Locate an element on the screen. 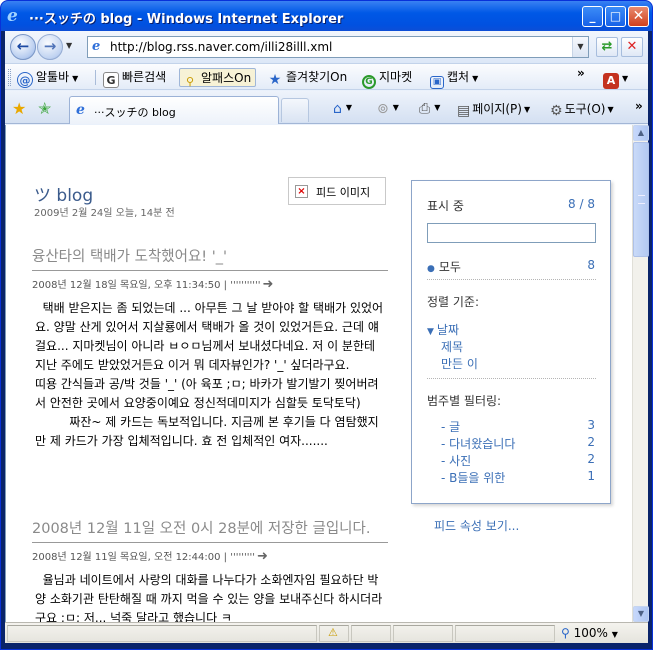 This screenshot has width=653, height=650. address-url: http://blog.rss.naver.com/illi28illl.xml is located at coordinates (221, 47).